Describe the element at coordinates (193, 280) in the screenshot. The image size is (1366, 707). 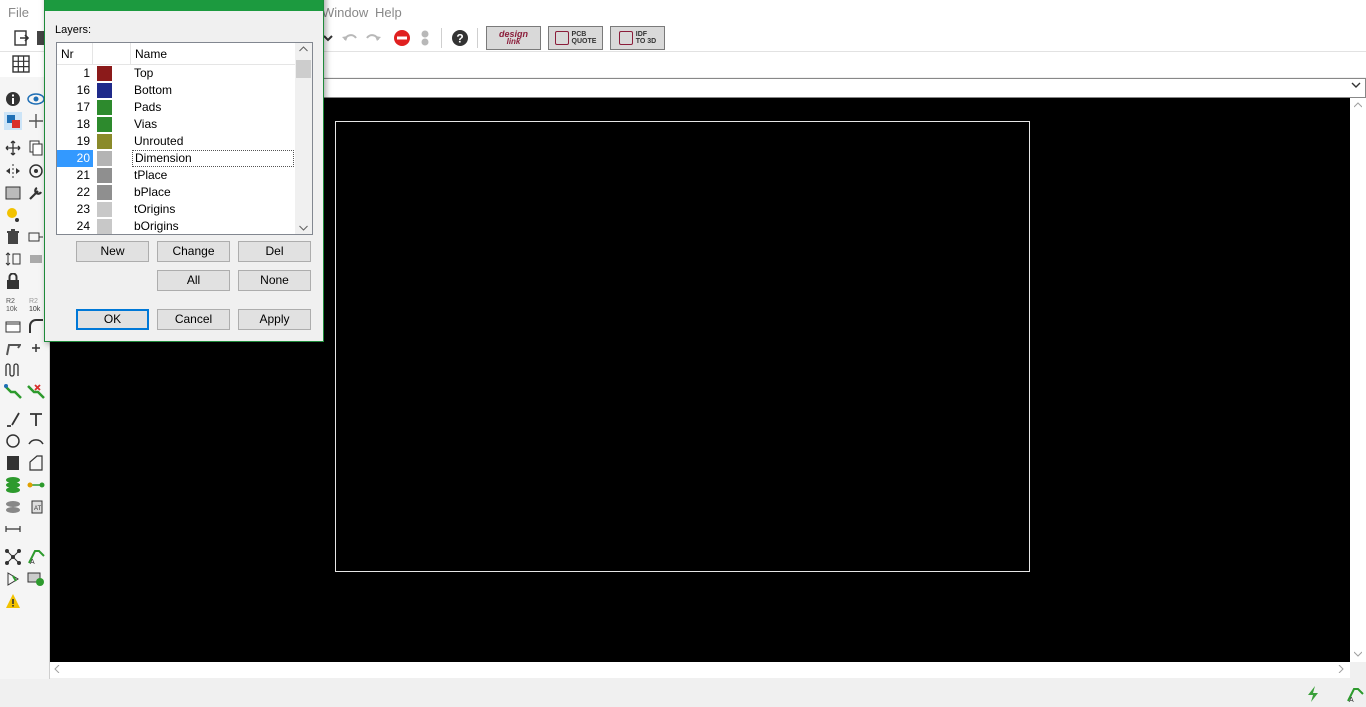
I see `all-button: All` at that location.